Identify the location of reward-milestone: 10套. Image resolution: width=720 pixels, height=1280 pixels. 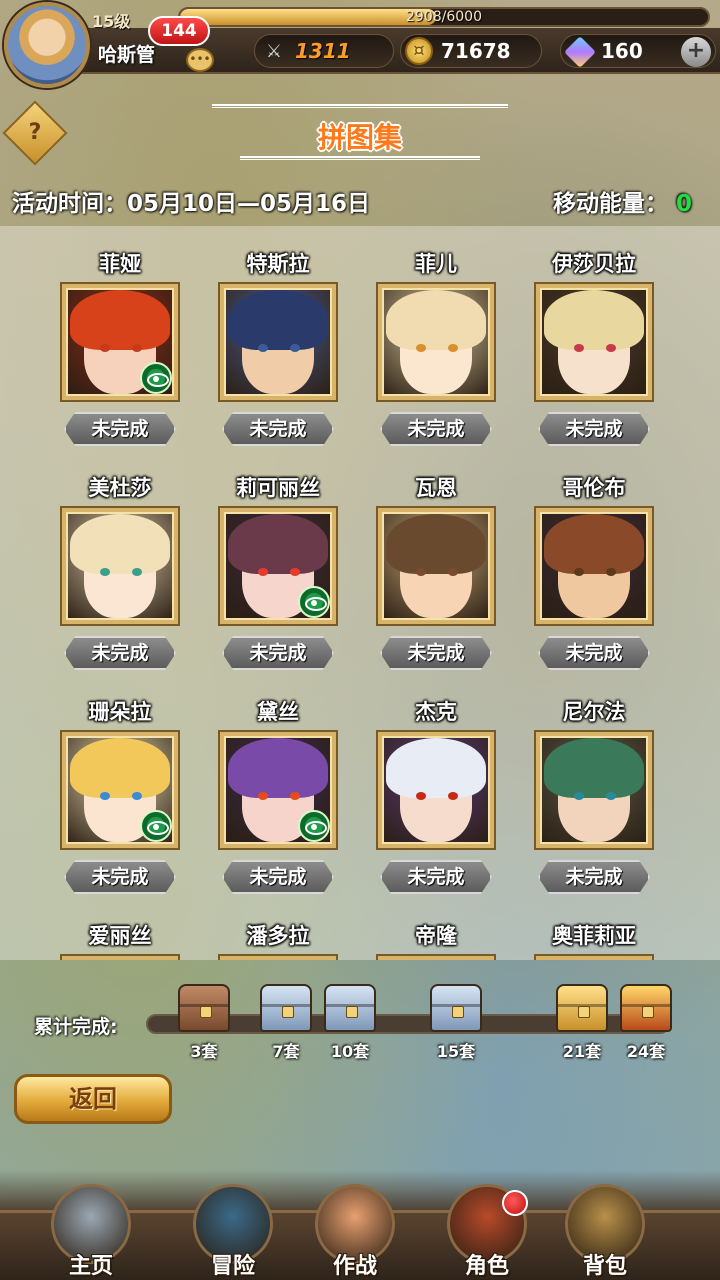
(350, 1023).